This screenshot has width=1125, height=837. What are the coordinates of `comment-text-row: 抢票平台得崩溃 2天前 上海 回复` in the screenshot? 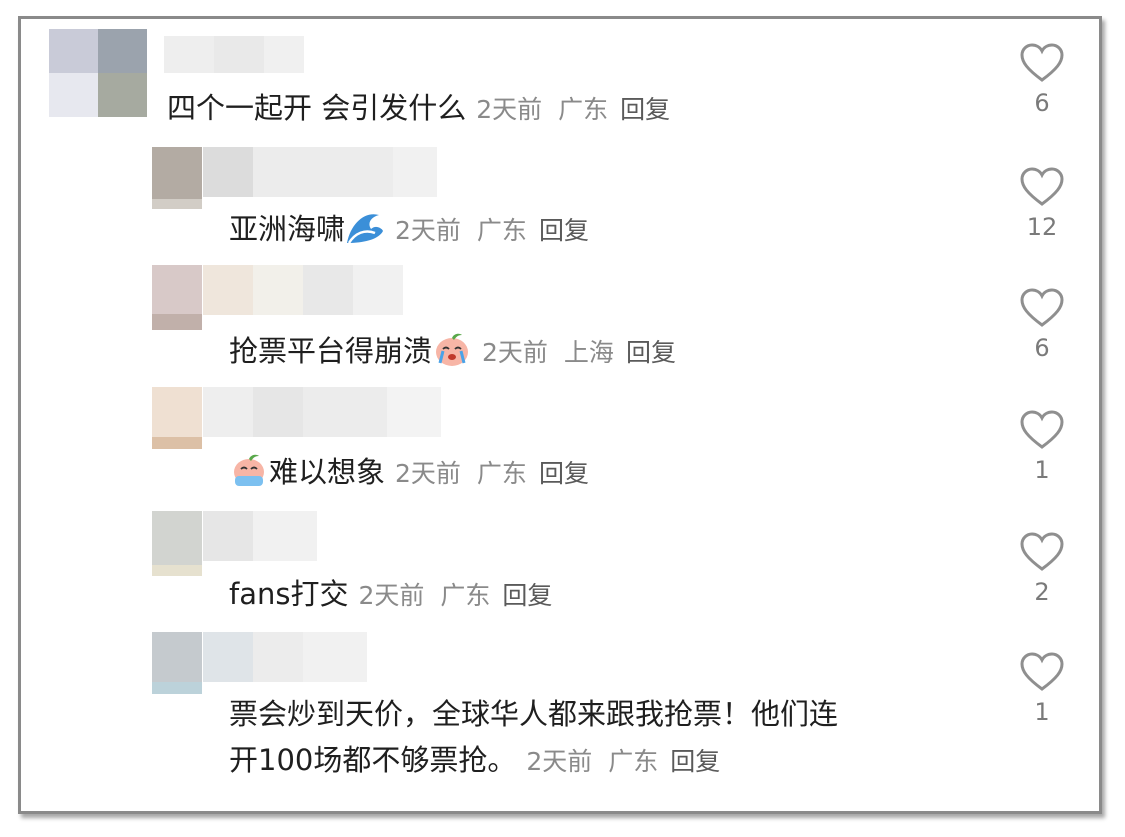 It's located at (452, 351).